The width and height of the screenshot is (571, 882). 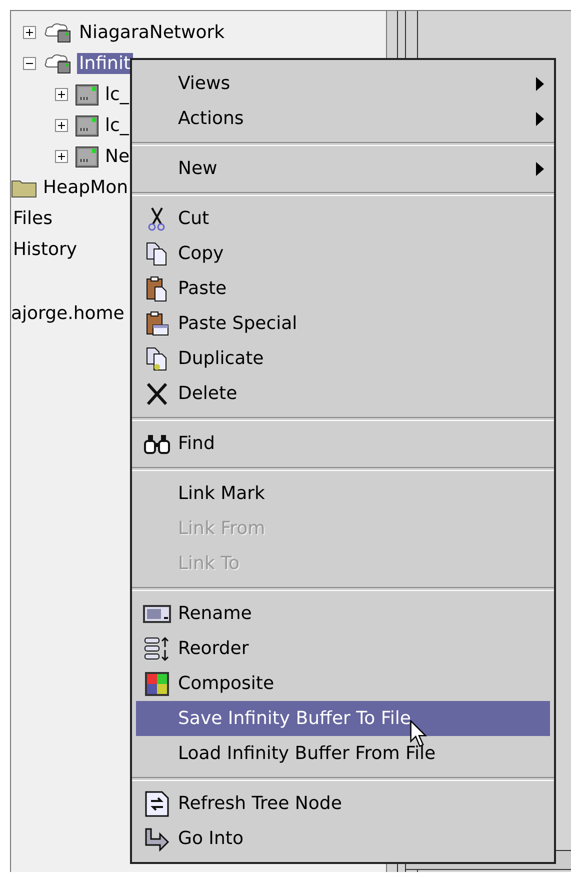 What do you see at coordinates (45, 249) in the screenshot?
I see `tree-item: History` at bounding box center [45, 249].